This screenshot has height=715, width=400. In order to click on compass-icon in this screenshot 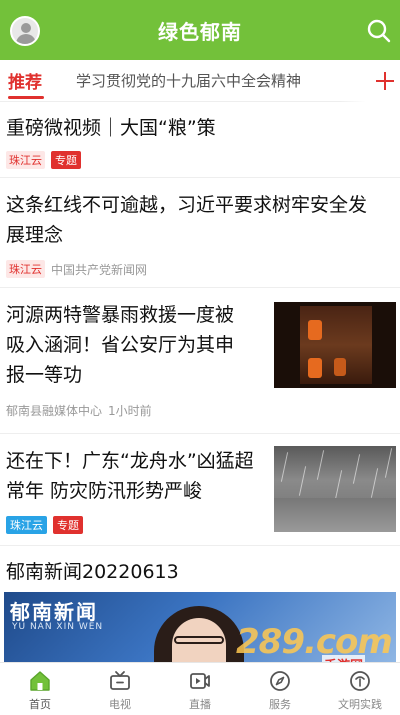, I will do `click(280, 681)`.